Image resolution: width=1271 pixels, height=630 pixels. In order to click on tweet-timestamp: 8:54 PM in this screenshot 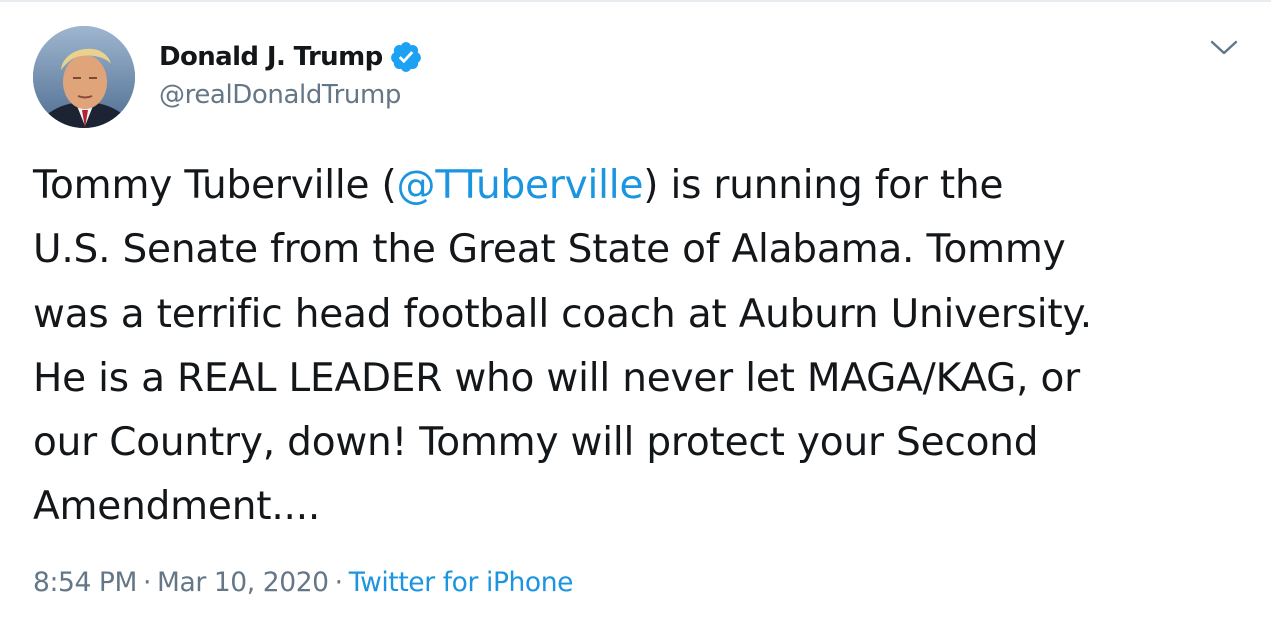, I will do `click(85, 582)`.